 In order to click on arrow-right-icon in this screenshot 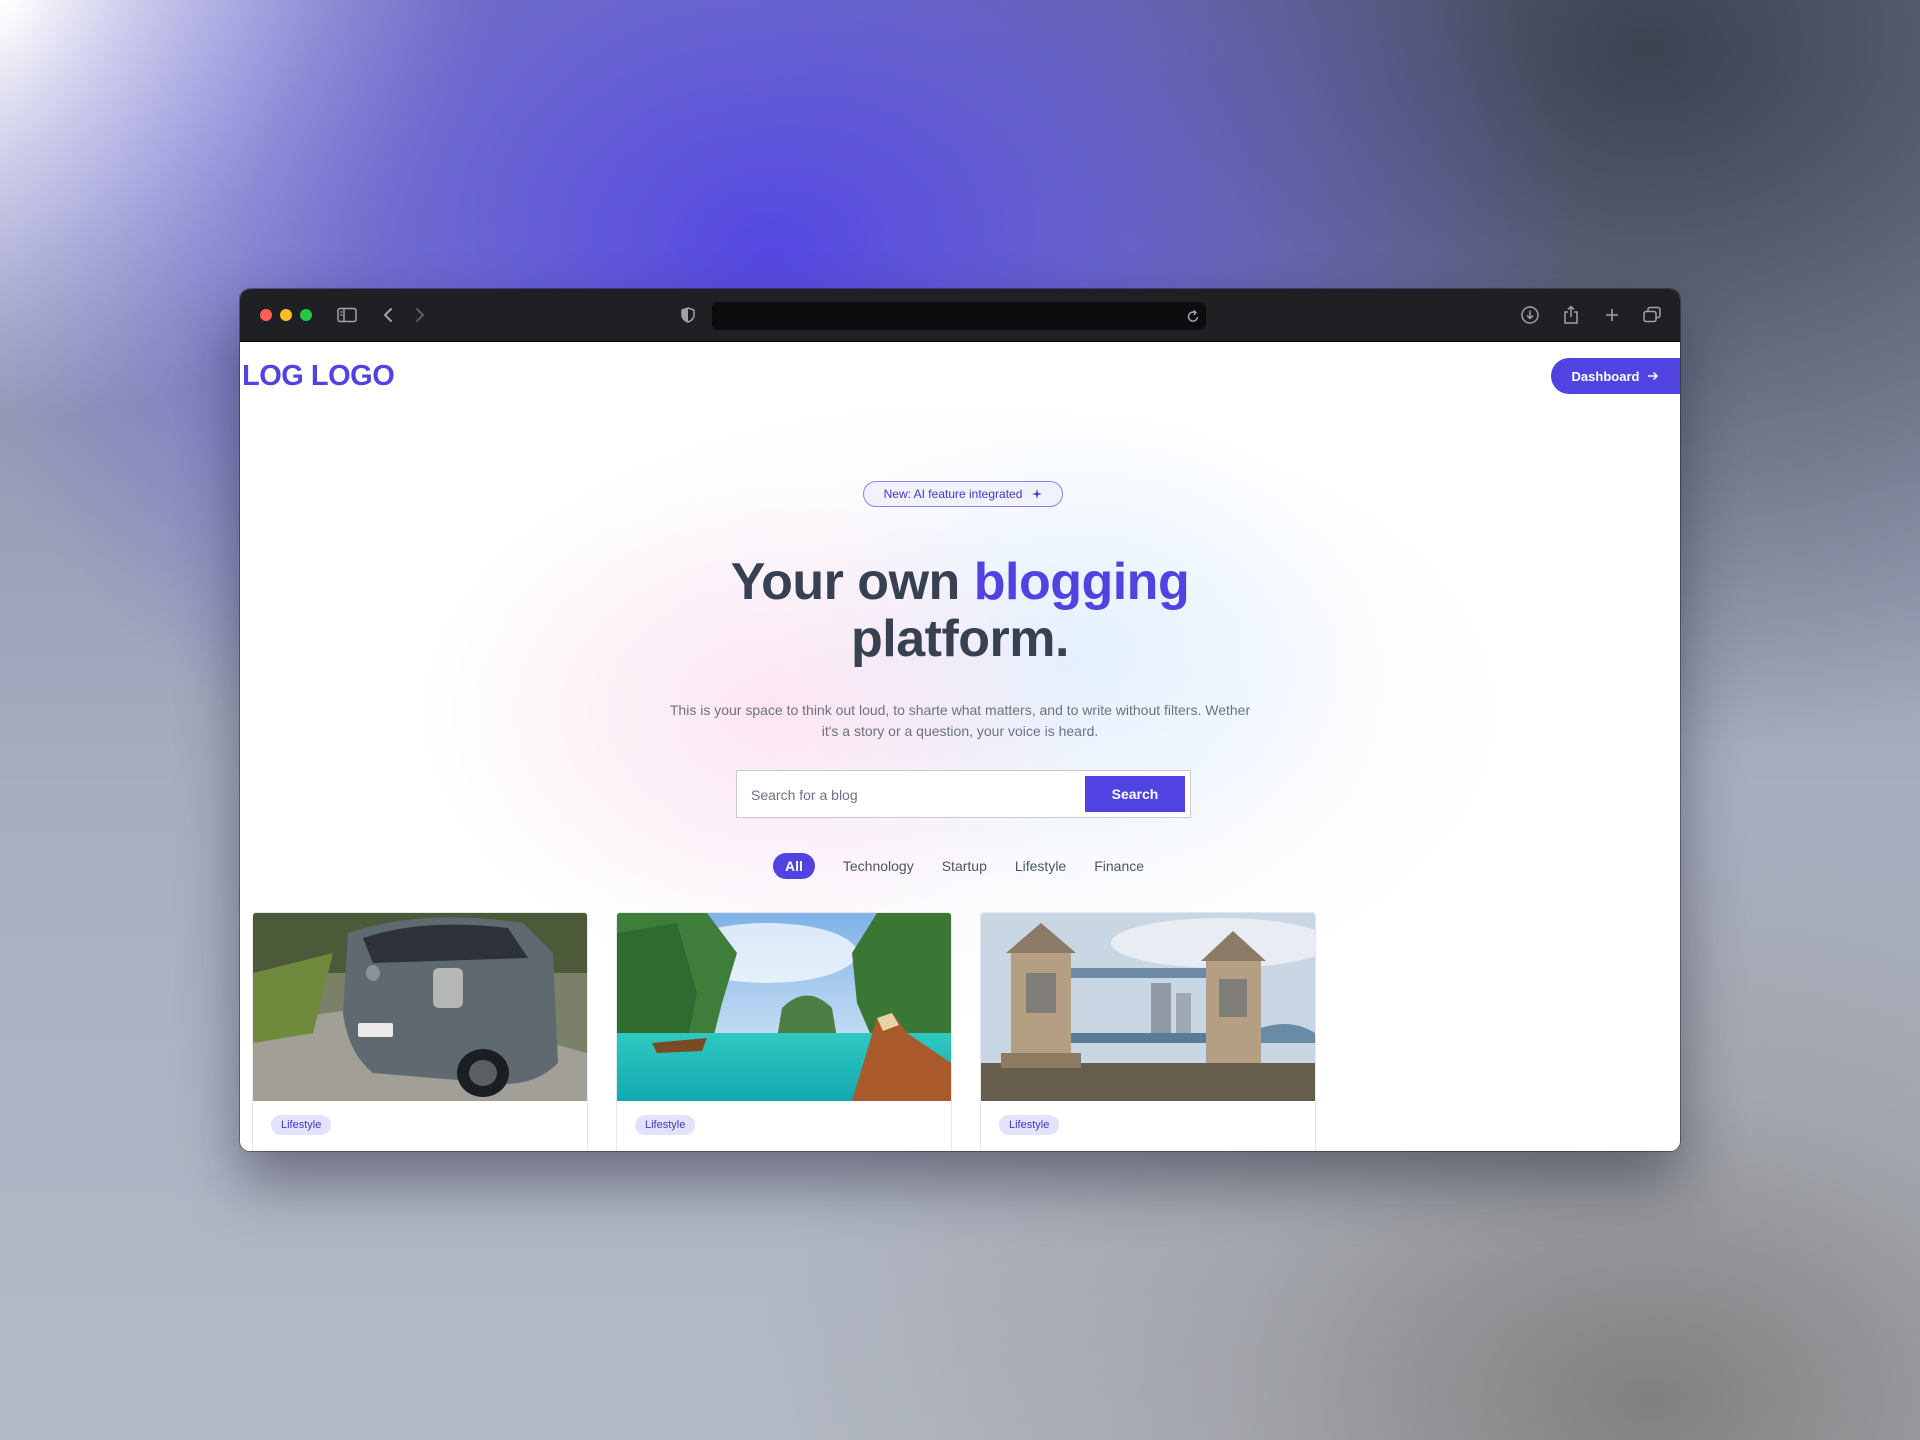, I will do `click(1653, 376)`.